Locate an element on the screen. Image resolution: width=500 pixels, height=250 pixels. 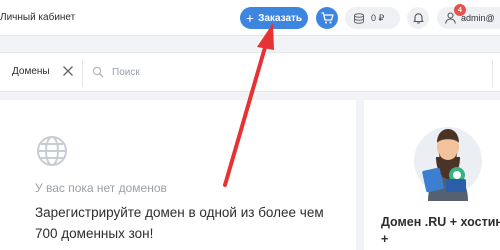
plus-icon: + is located at coordinates (250, 17).